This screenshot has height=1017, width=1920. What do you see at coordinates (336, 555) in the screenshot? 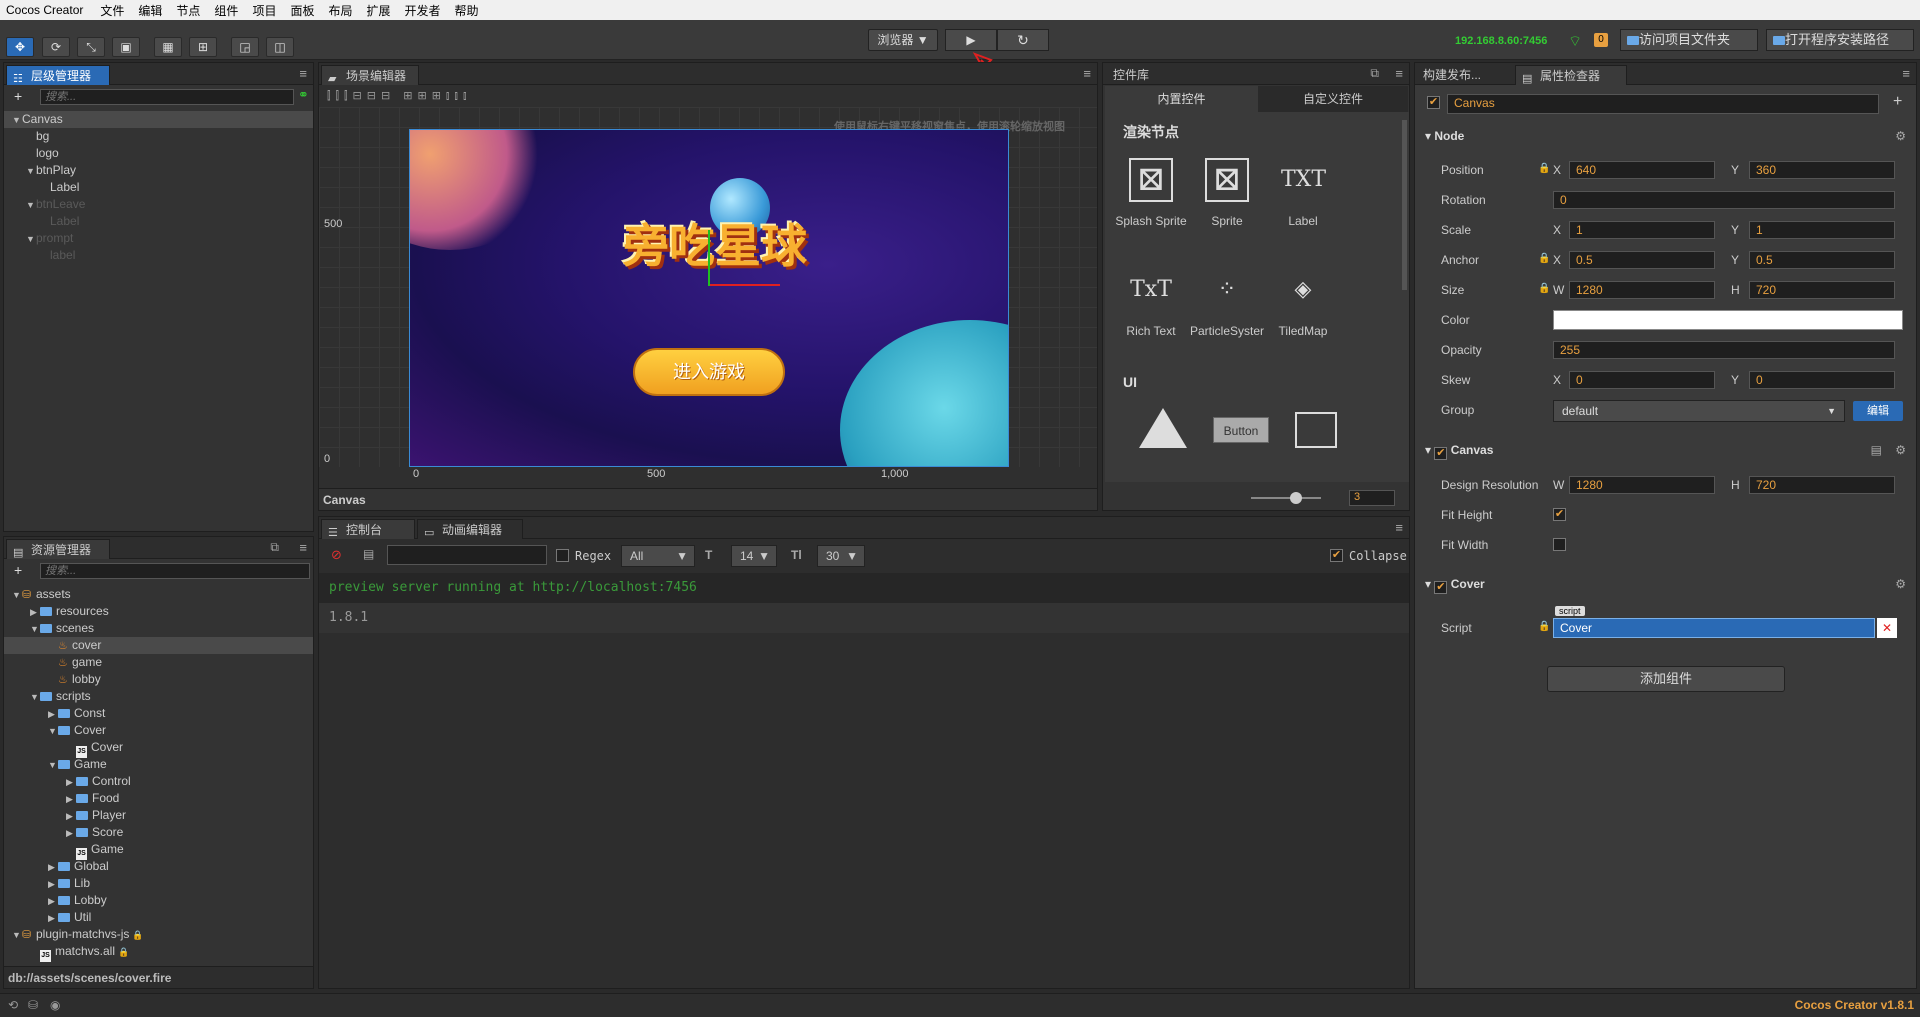
I see `clear-console-icon: ⊘` at bounding box center [336, 555].